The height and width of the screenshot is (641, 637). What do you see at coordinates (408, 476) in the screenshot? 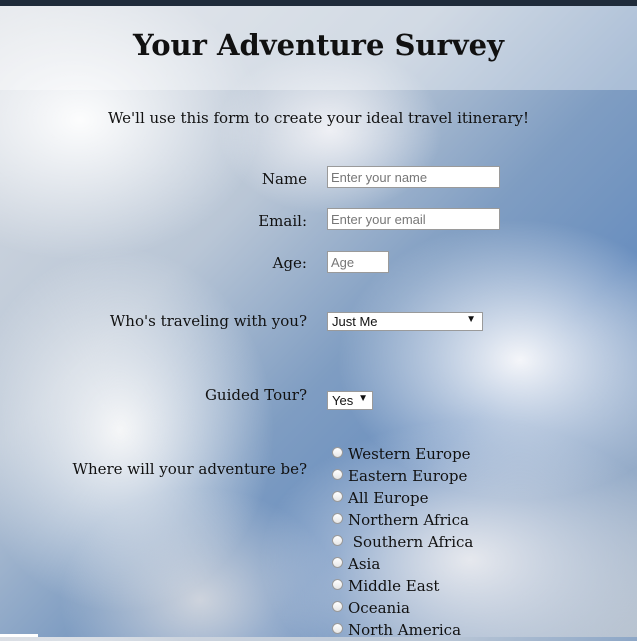
I see `radio-option-label: Eastern Europe` at bounding box center [408, 476].